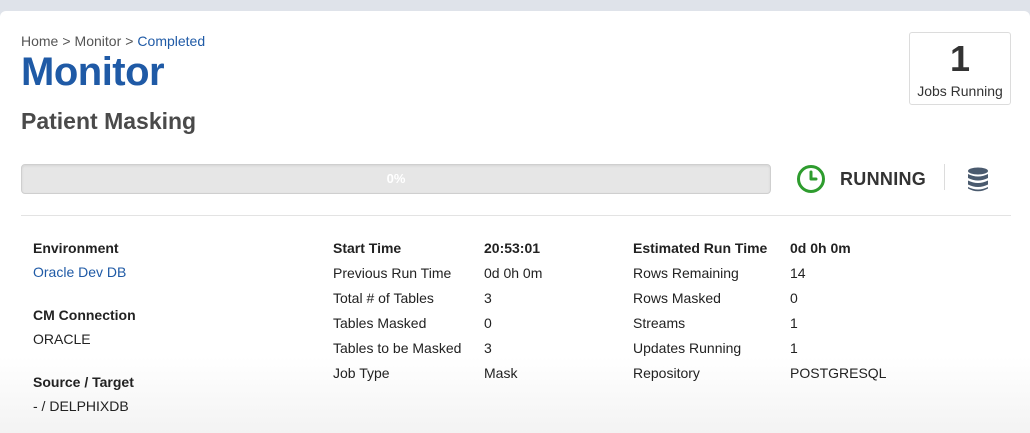 The width and height of the screenshot is (1030, 433). I want to click on stat-row: Rows Masked 0, so click(759, 302).